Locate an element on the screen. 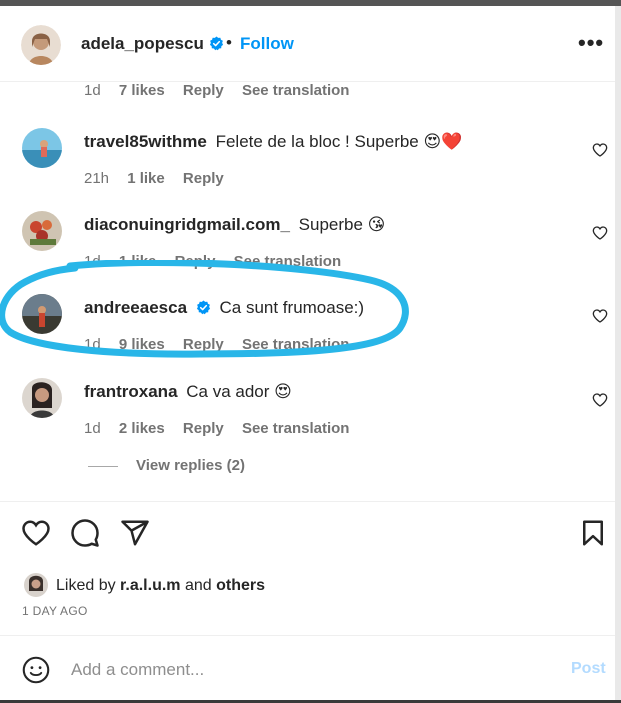 This screenshot has height=703, width=621. previous-comment-meta: 1d 7 likes Reply See translation is located at coordinates (223, 90).